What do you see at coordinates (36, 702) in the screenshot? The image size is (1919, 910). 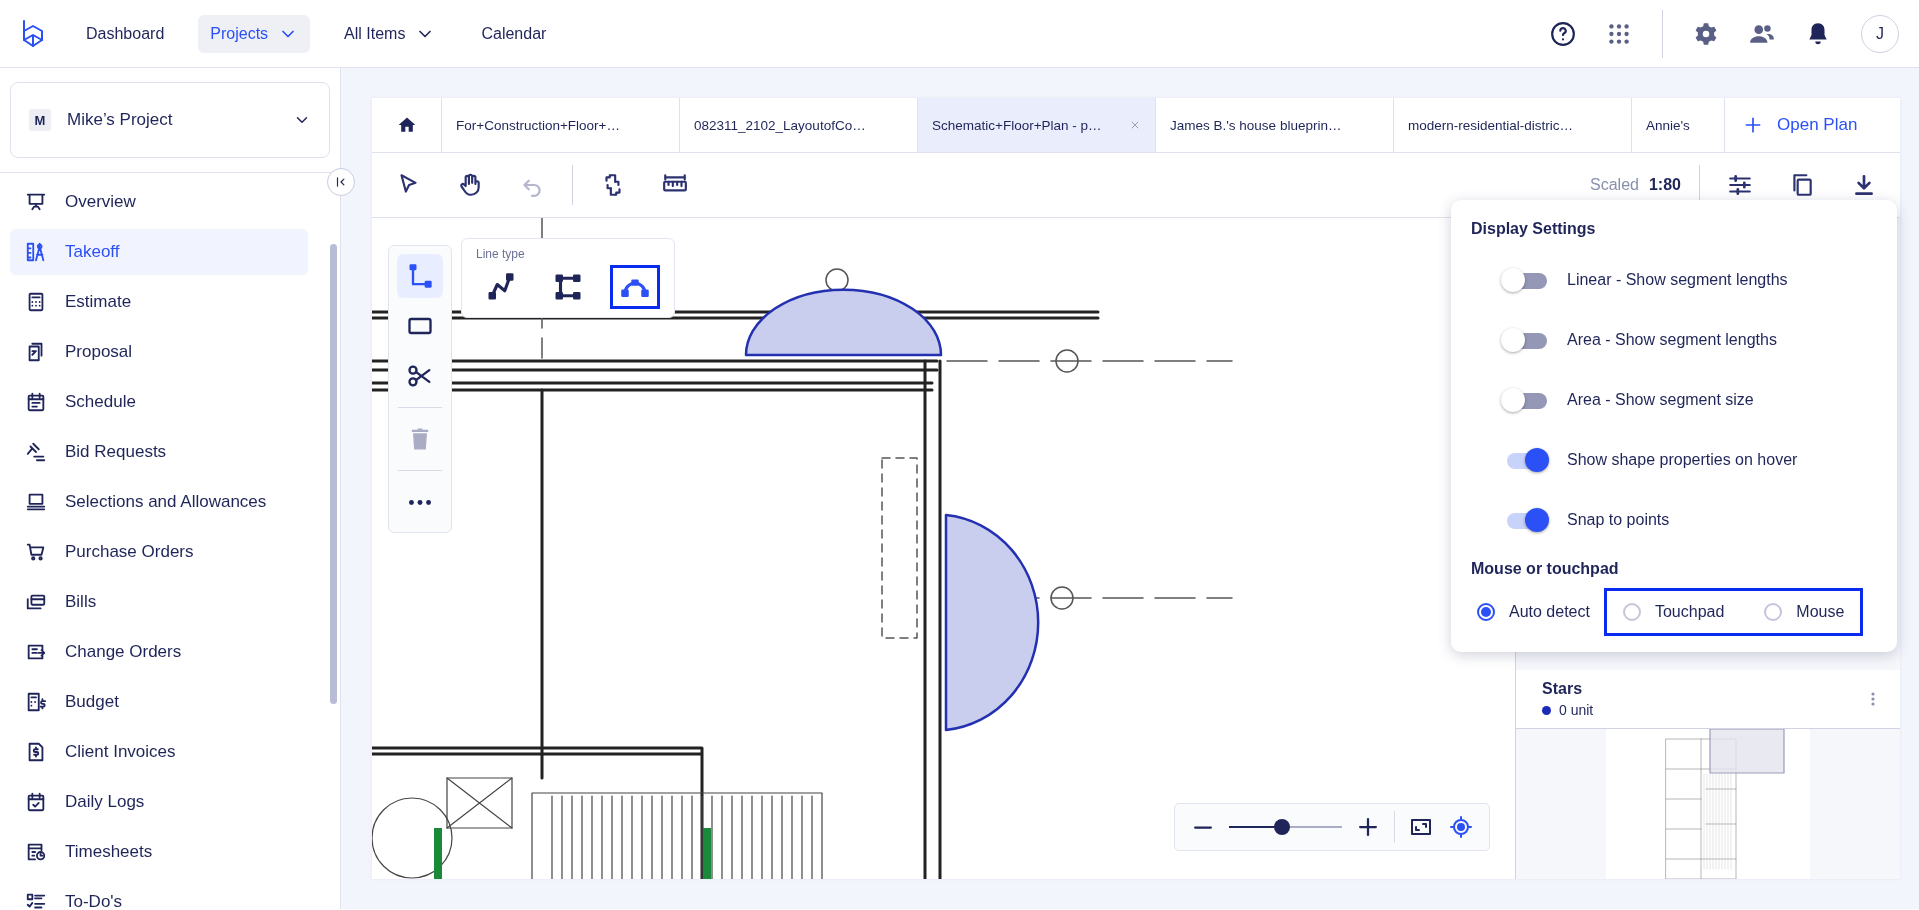 I see `calculator-dollar-icon` at bounding box center [36, 702].